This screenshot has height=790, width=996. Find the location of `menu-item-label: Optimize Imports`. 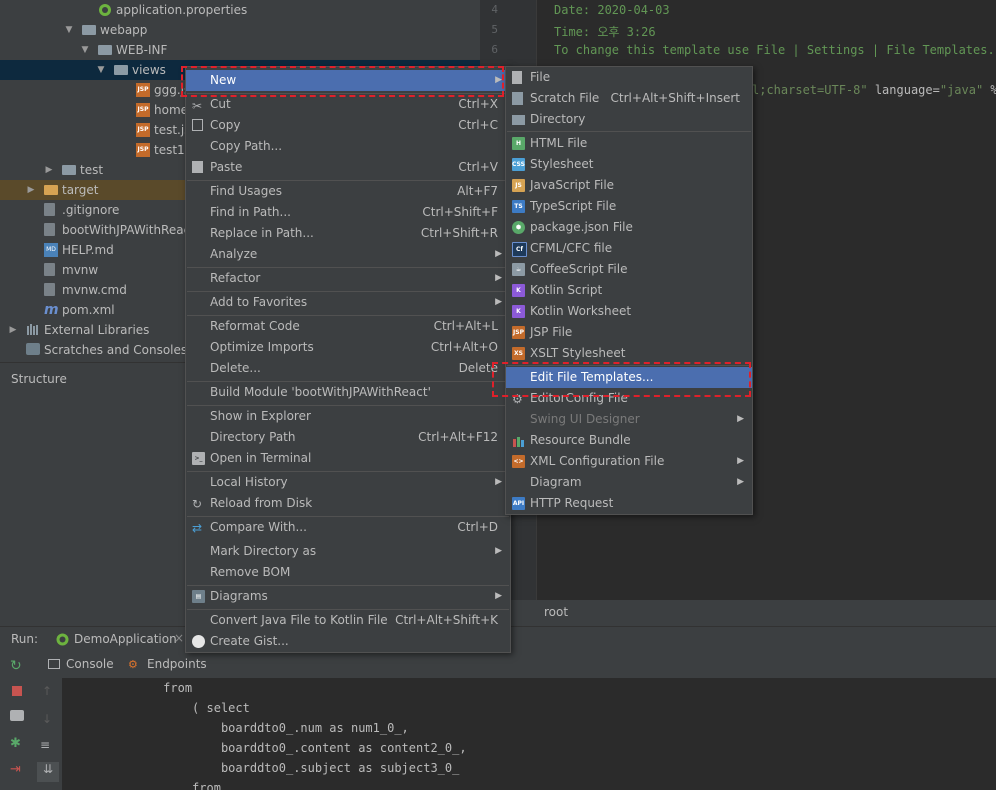

menu-item-label: Optimize Imports is located at coordinates (262, 347).